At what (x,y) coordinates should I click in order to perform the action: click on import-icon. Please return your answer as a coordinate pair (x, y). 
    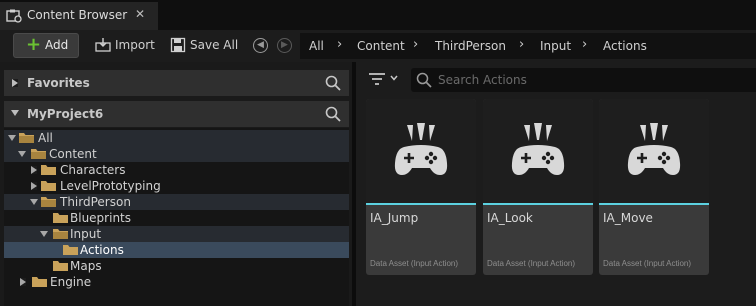
    Looking at the image, I should click on (103, 45).